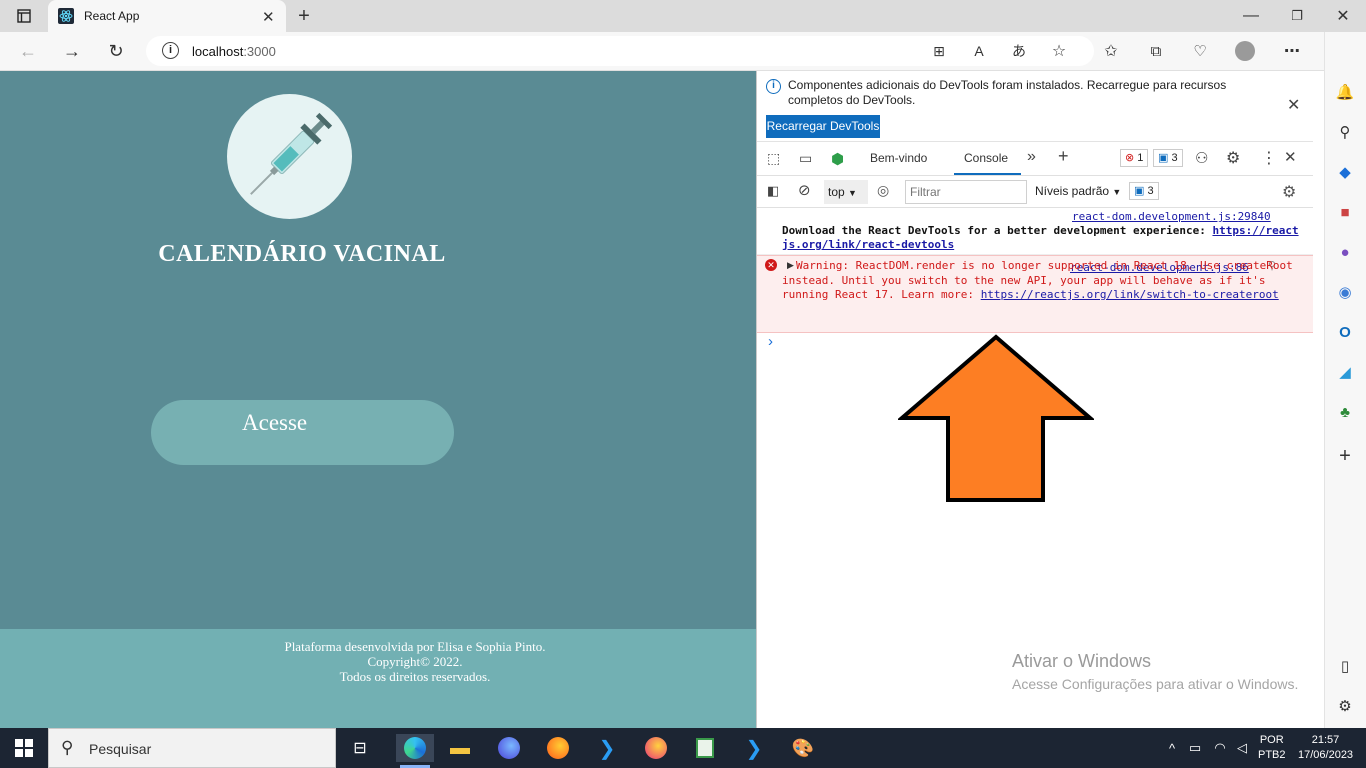 The height and width of the screenshot is (768, 1366). What do you see at coordinates (1251, 16) in the screenshot?
I see `minimize-icon: —` at bounding box center [1251, 16].